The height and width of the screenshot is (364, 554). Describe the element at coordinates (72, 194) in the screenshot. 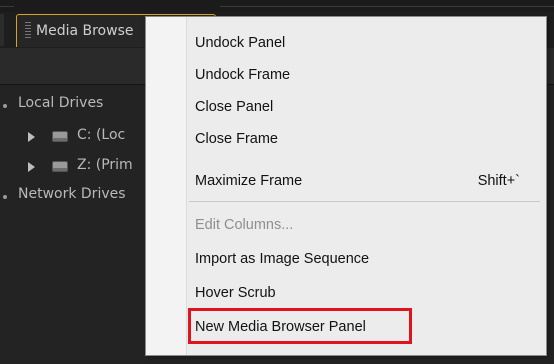

I see `tree-item-network-drives: Network Drives` at that location.